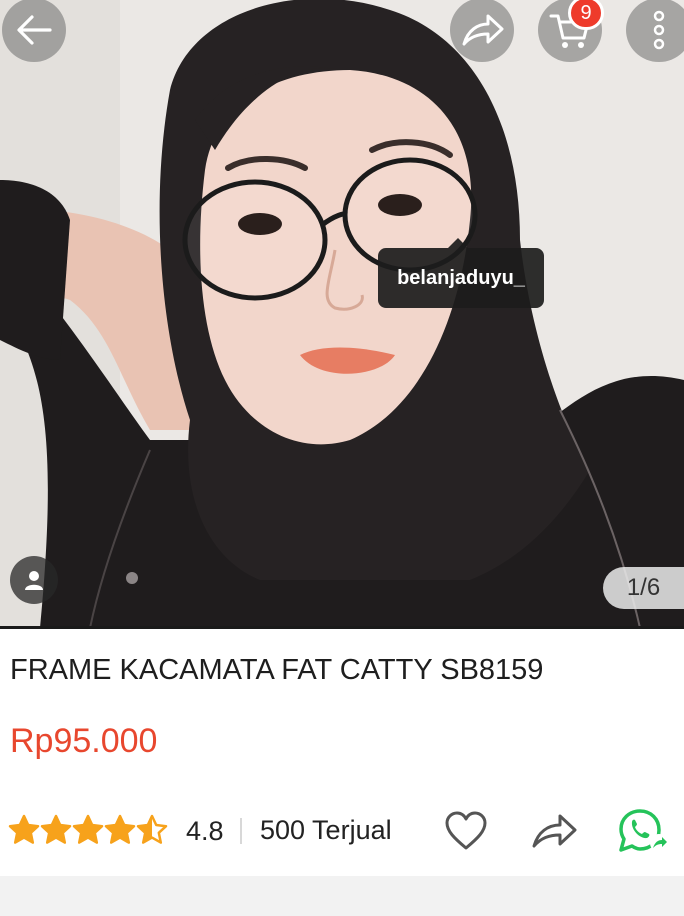 The image size is (684, 916). What do you see at coordinates (461, 273) in the screenshot?
I see `tagged-user-label: belanjaduyu_` at bounding box center [461, 273].